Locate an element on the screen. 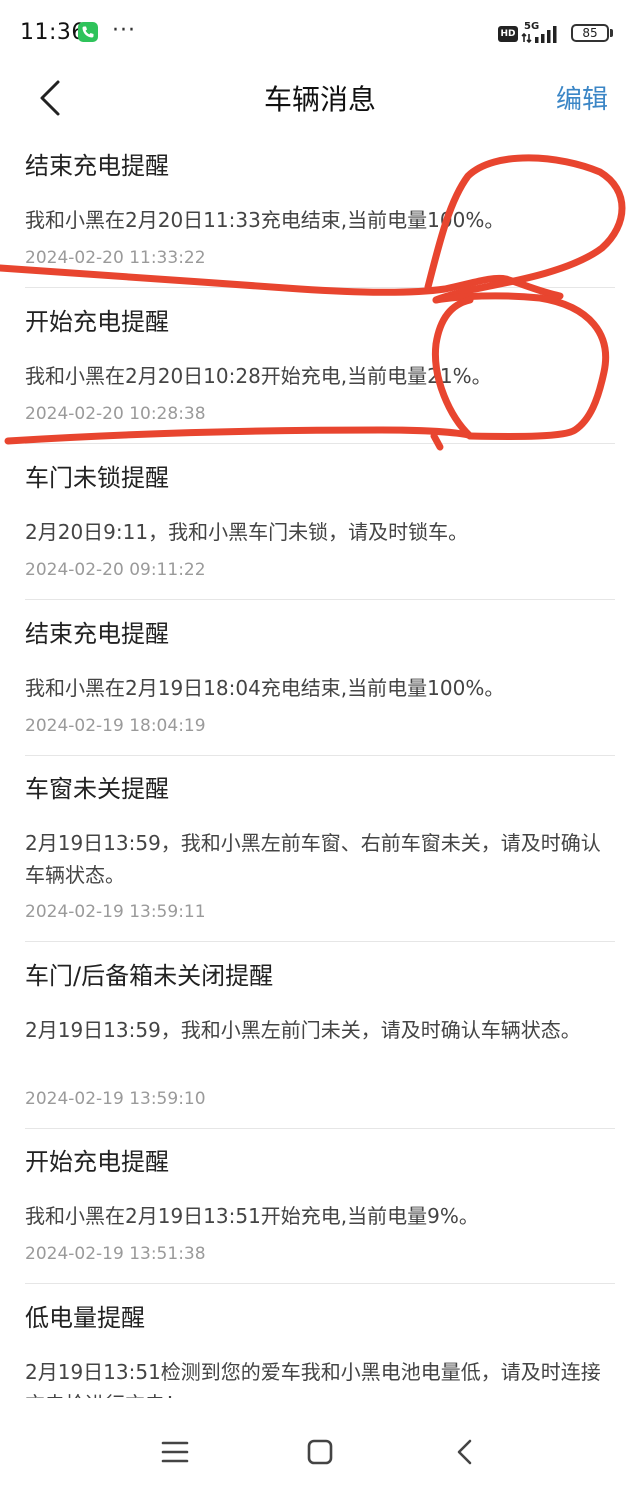 The width and height of the screenshot is (640, 1493). message-time: 2024-02-19 13:59:10 is located at coordinates (115, 1099).